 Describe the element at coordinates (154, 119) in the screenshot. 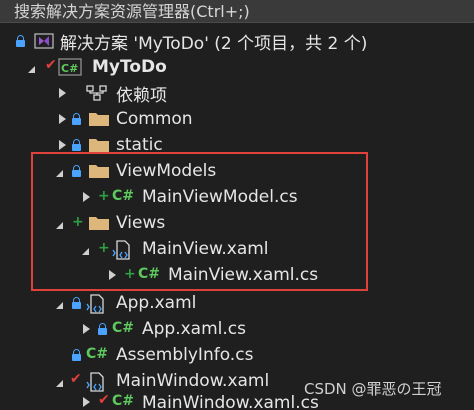

I see `common-label: Common` at that location.